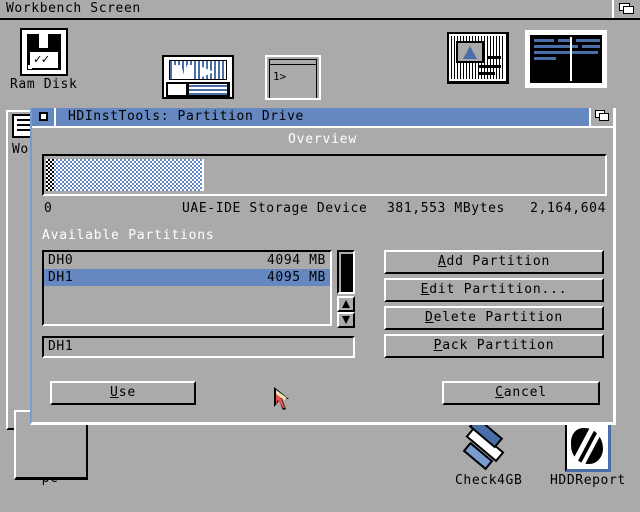  I want to click on partition-name: DH1, so click(61, 277).